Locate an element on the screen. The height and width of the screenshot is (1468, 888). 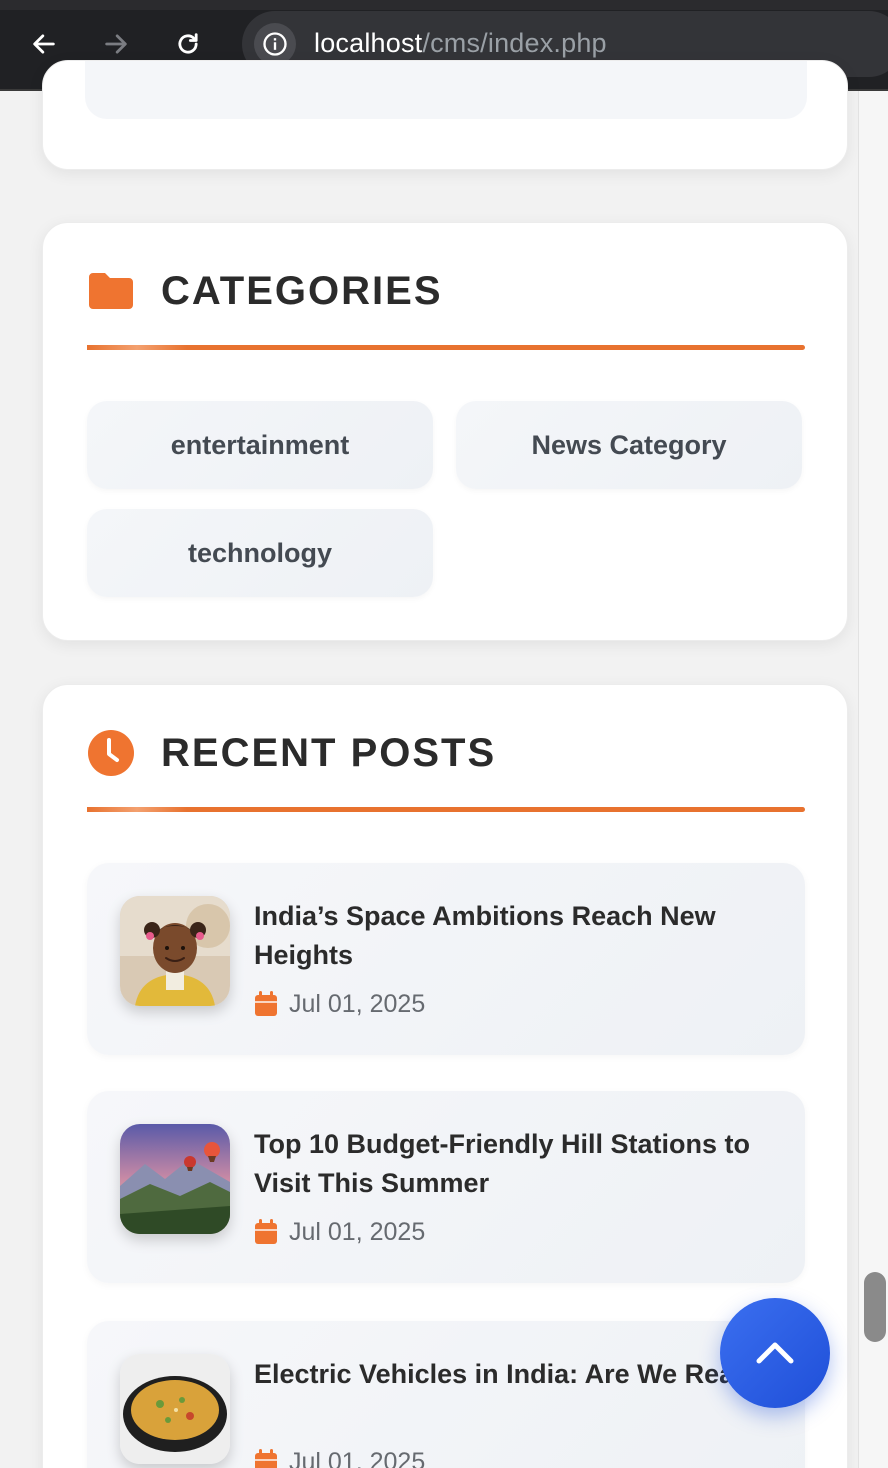
info-icon is located at coordinates (275, 44).